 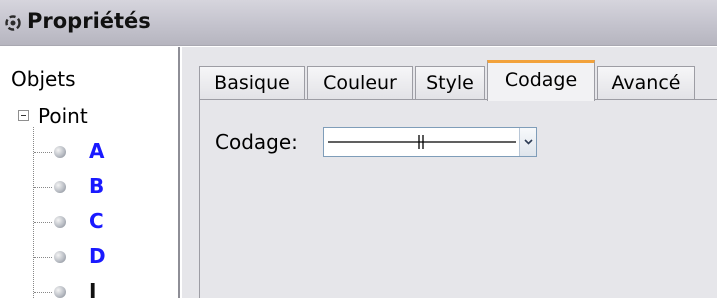 What do you see at coordinates (96, 221) in the screenshot?
I see `tree-item-label: C` at bounding box center [96, 221].